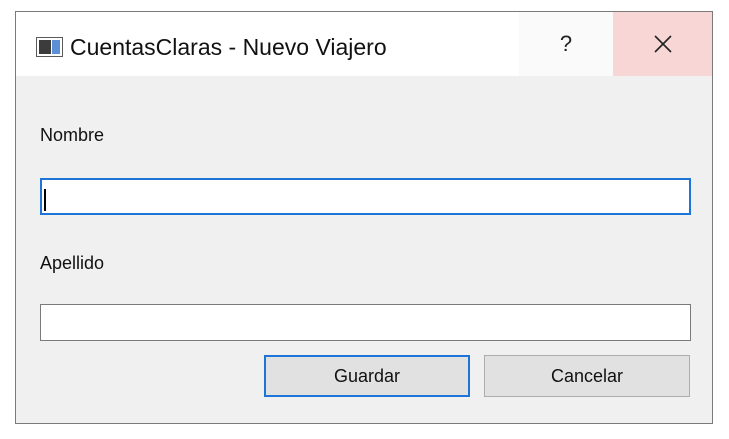 The height and width of the screenshot is (439, 729). Describe the element at coordinates (365, 322) in the screenshot. I see `apellido-input` at that location.